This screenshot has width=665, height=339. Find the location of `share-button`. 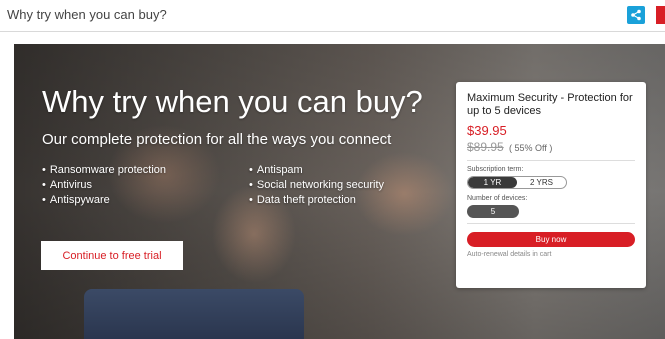

share-button is located at coordinates (636, 15).